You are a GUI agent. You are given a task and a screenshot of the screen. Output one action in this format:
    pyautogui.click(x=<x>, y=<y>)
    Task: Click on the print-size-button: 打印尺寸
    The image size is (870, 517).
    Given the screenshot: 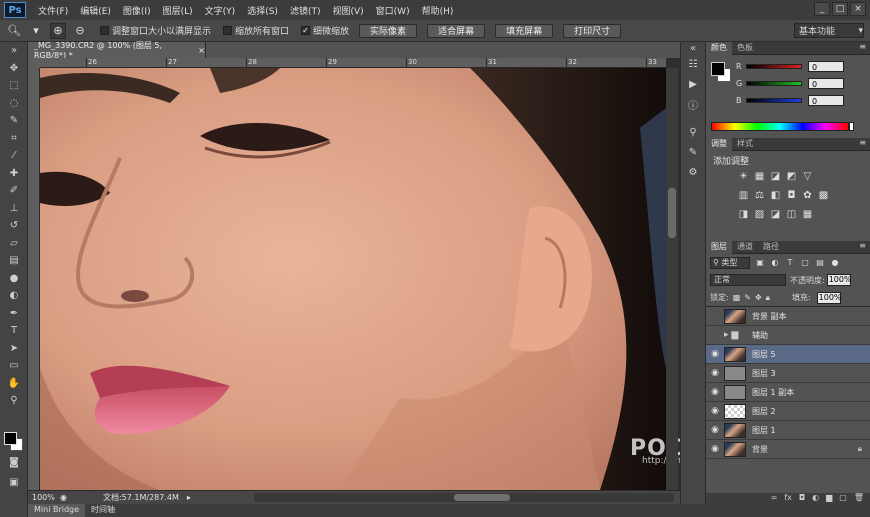 What is the action you would take?
    pyautogui.click(x=592, y=30)
    